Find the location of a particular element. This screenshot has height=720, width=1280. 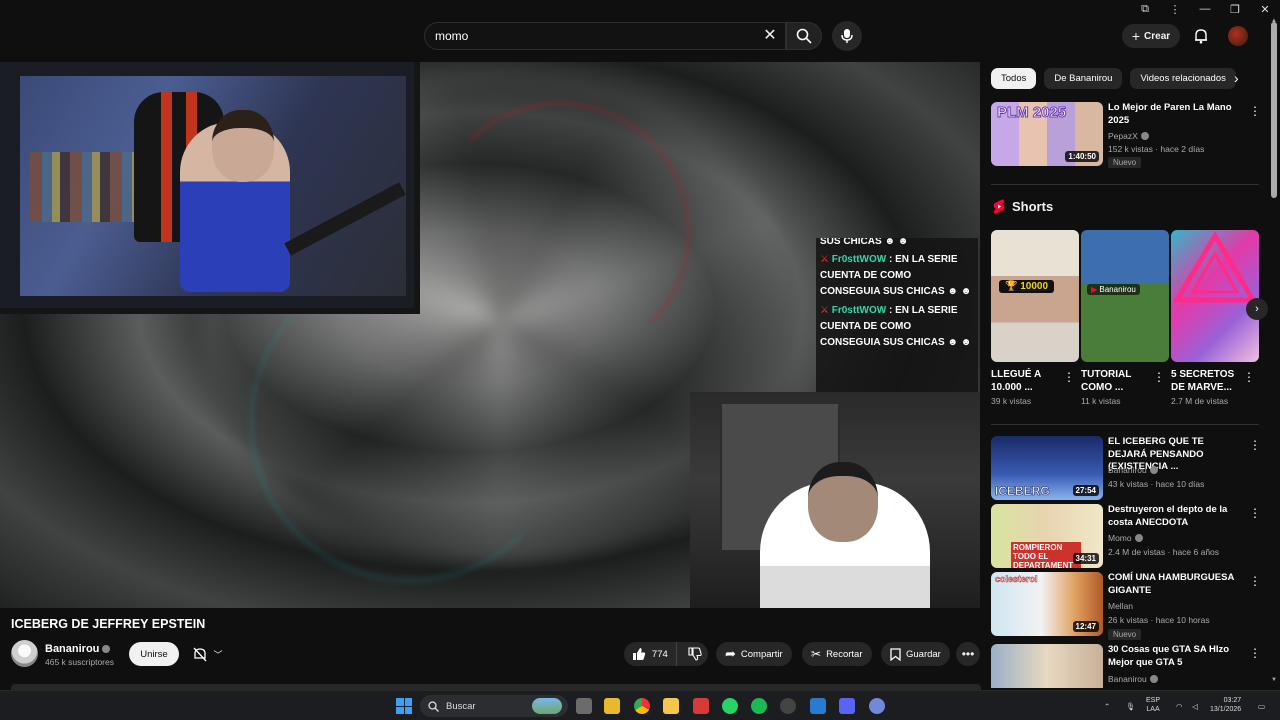

channel-name: Bananirou is located at coordinates (78, 649).